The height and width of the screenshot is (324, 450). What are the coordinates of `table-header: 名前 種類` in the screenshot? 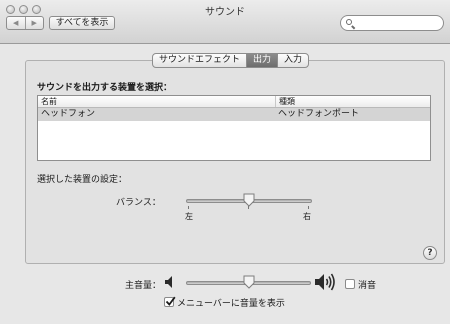 It's located at (234, 102).